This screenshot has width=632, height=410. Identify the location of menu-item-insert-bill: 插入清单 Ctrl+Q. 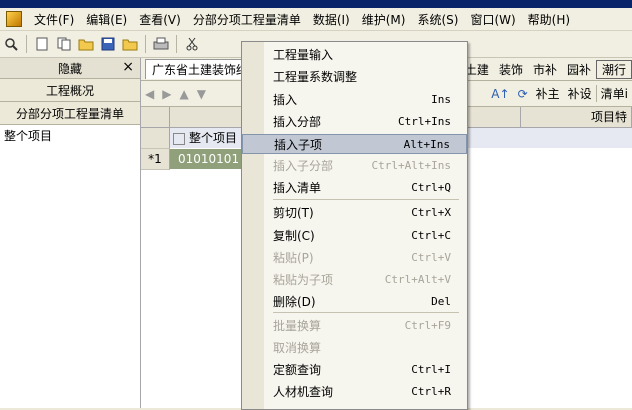
(354, 188).